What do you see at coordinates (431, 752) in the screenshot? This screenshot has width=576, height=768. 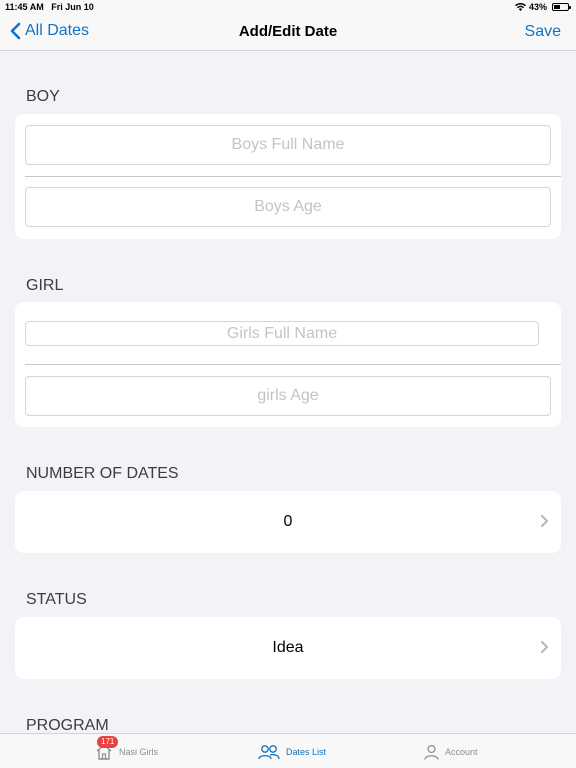 I see `person-icon` at bounding box center [431, 752].